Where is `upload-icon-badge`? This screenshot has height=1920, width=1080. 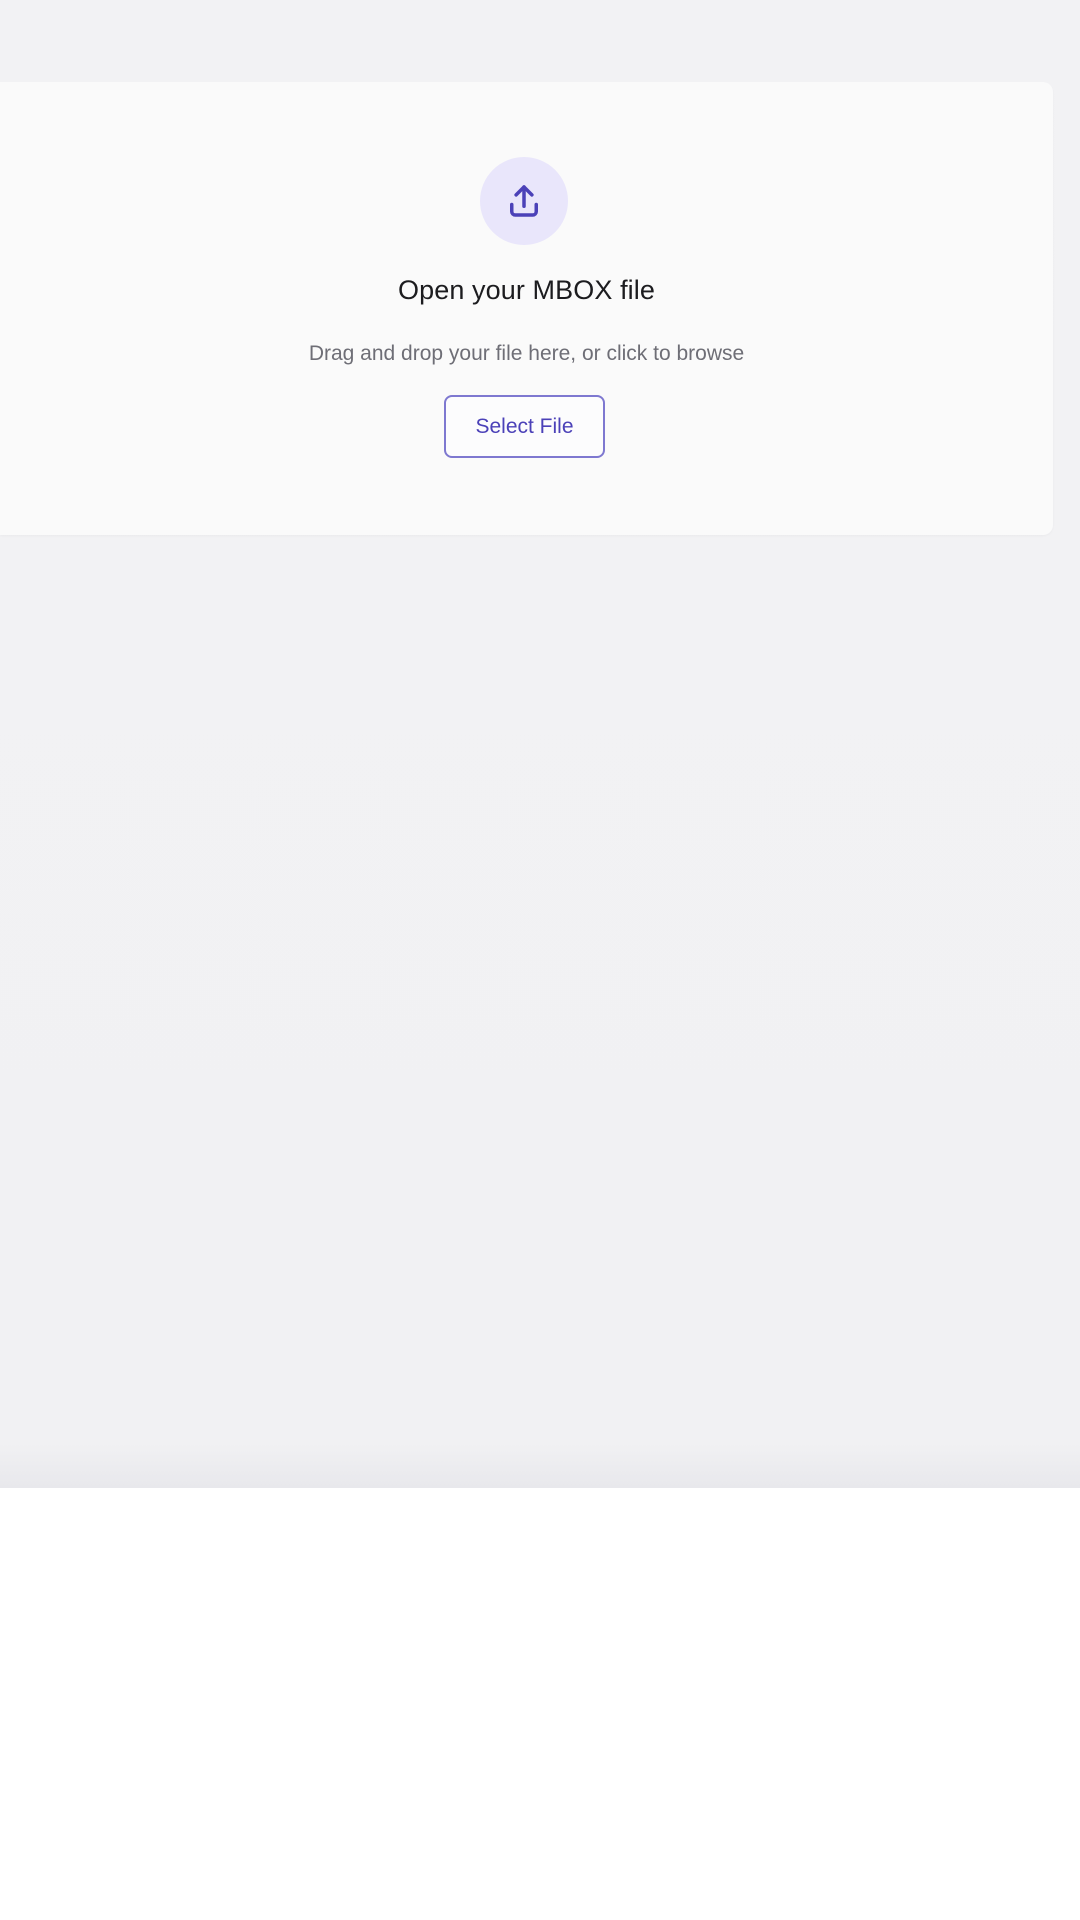
upload-icon-badge is located at coordinates (524, 201).